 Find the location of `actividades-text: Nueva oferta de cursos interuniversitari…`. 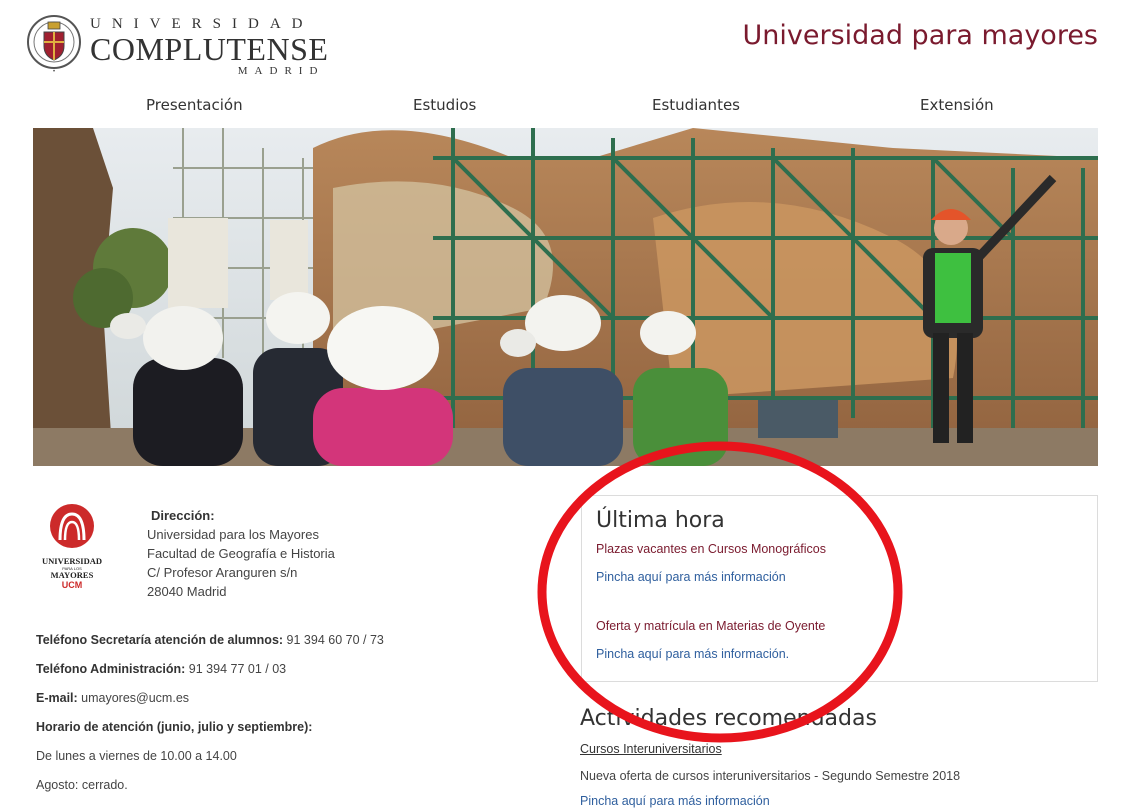

actividades-text: Nueva oferta de cursos interuniversitari… is located at coordinates (770, 776).